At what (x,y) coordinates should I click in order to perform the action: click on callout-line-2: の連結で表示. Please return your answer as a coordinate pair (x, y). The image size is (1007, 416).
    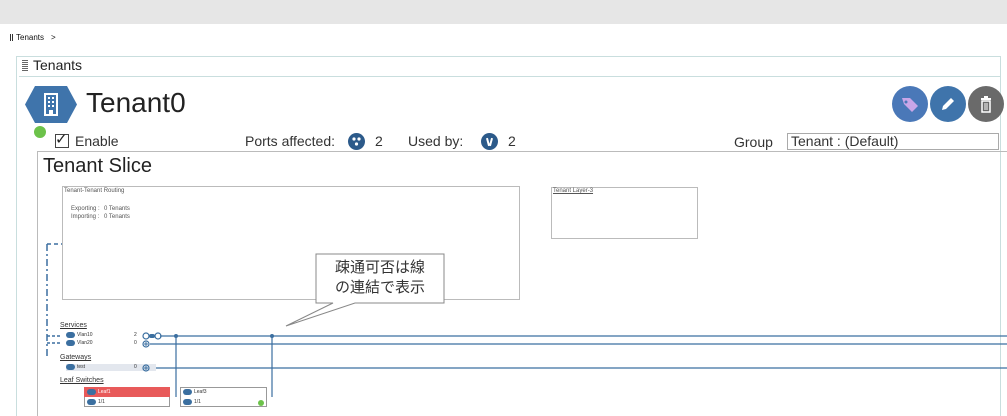
    Looking at the image, I should click on (379, 287).